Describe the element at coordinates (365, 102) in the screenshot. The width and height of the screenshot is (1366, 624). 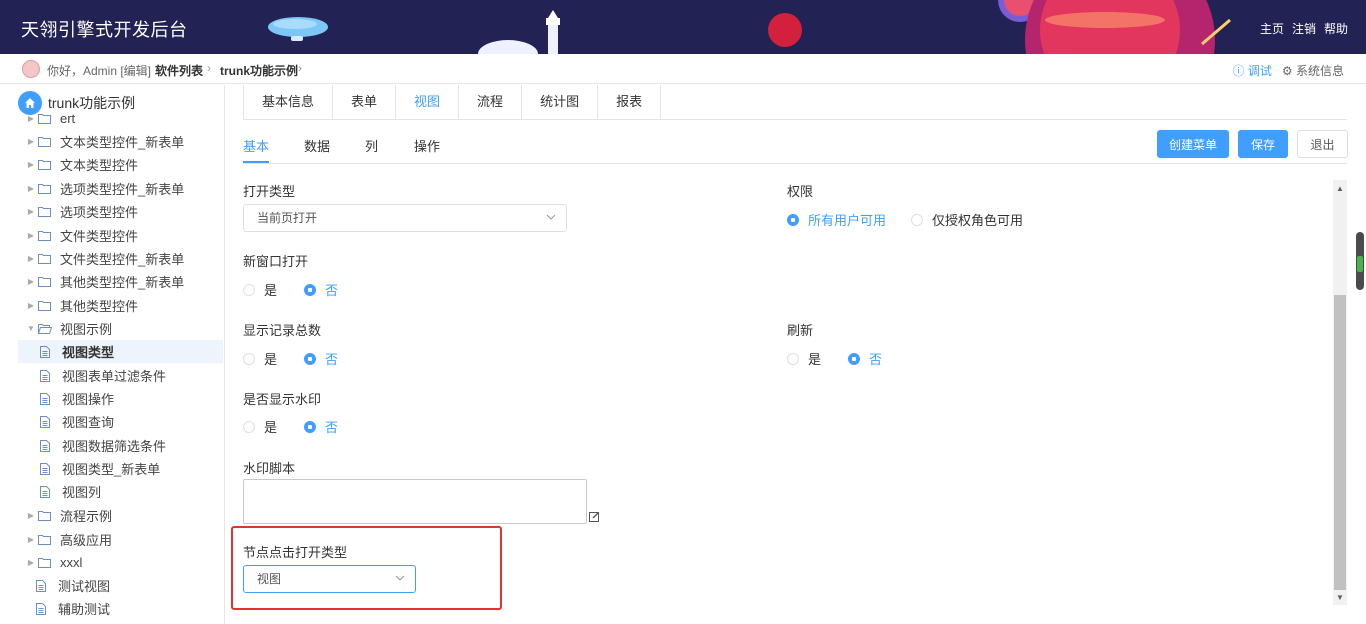
I see `tab-form: 表单` at that location.